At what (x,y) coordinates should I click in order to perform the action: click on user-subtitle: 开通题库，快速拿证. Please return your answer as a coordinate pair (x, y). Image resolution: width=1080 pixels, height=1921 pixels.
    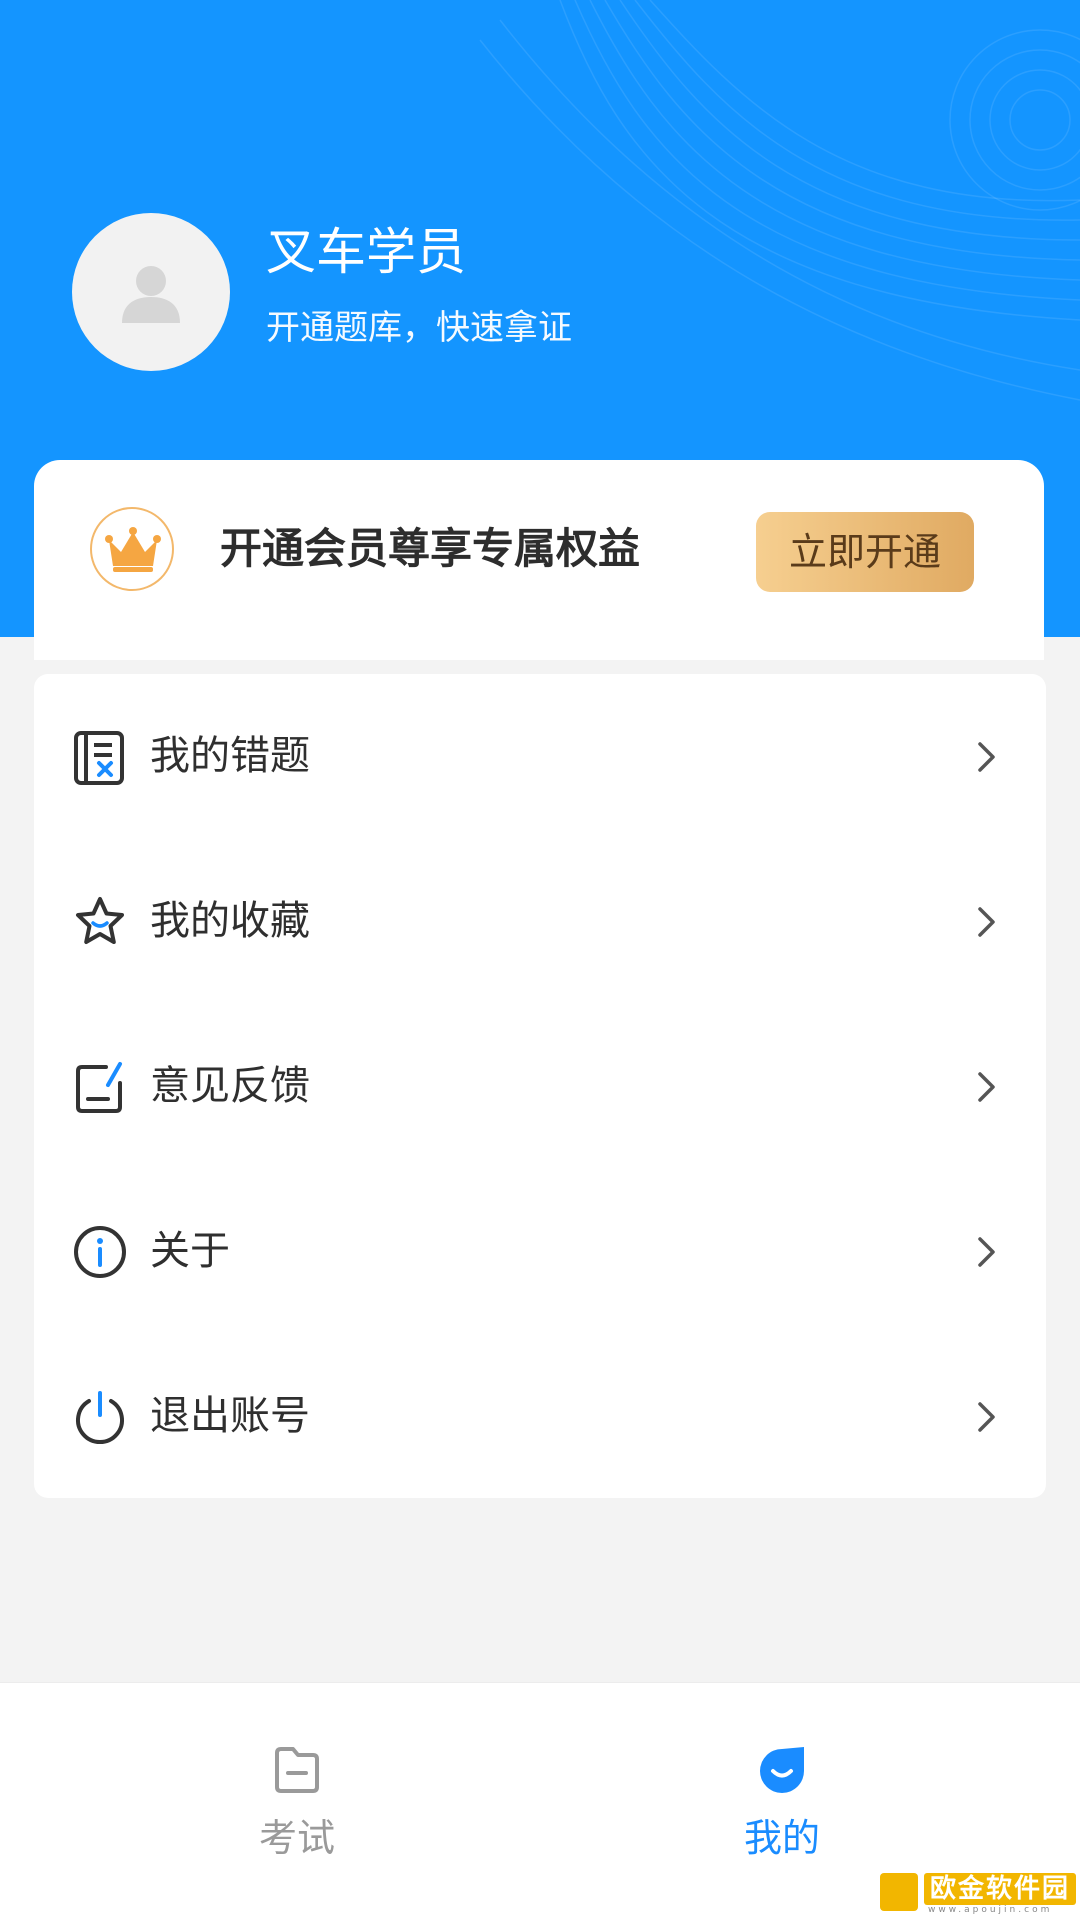
    Looking at the image, I should click on (419, 328).